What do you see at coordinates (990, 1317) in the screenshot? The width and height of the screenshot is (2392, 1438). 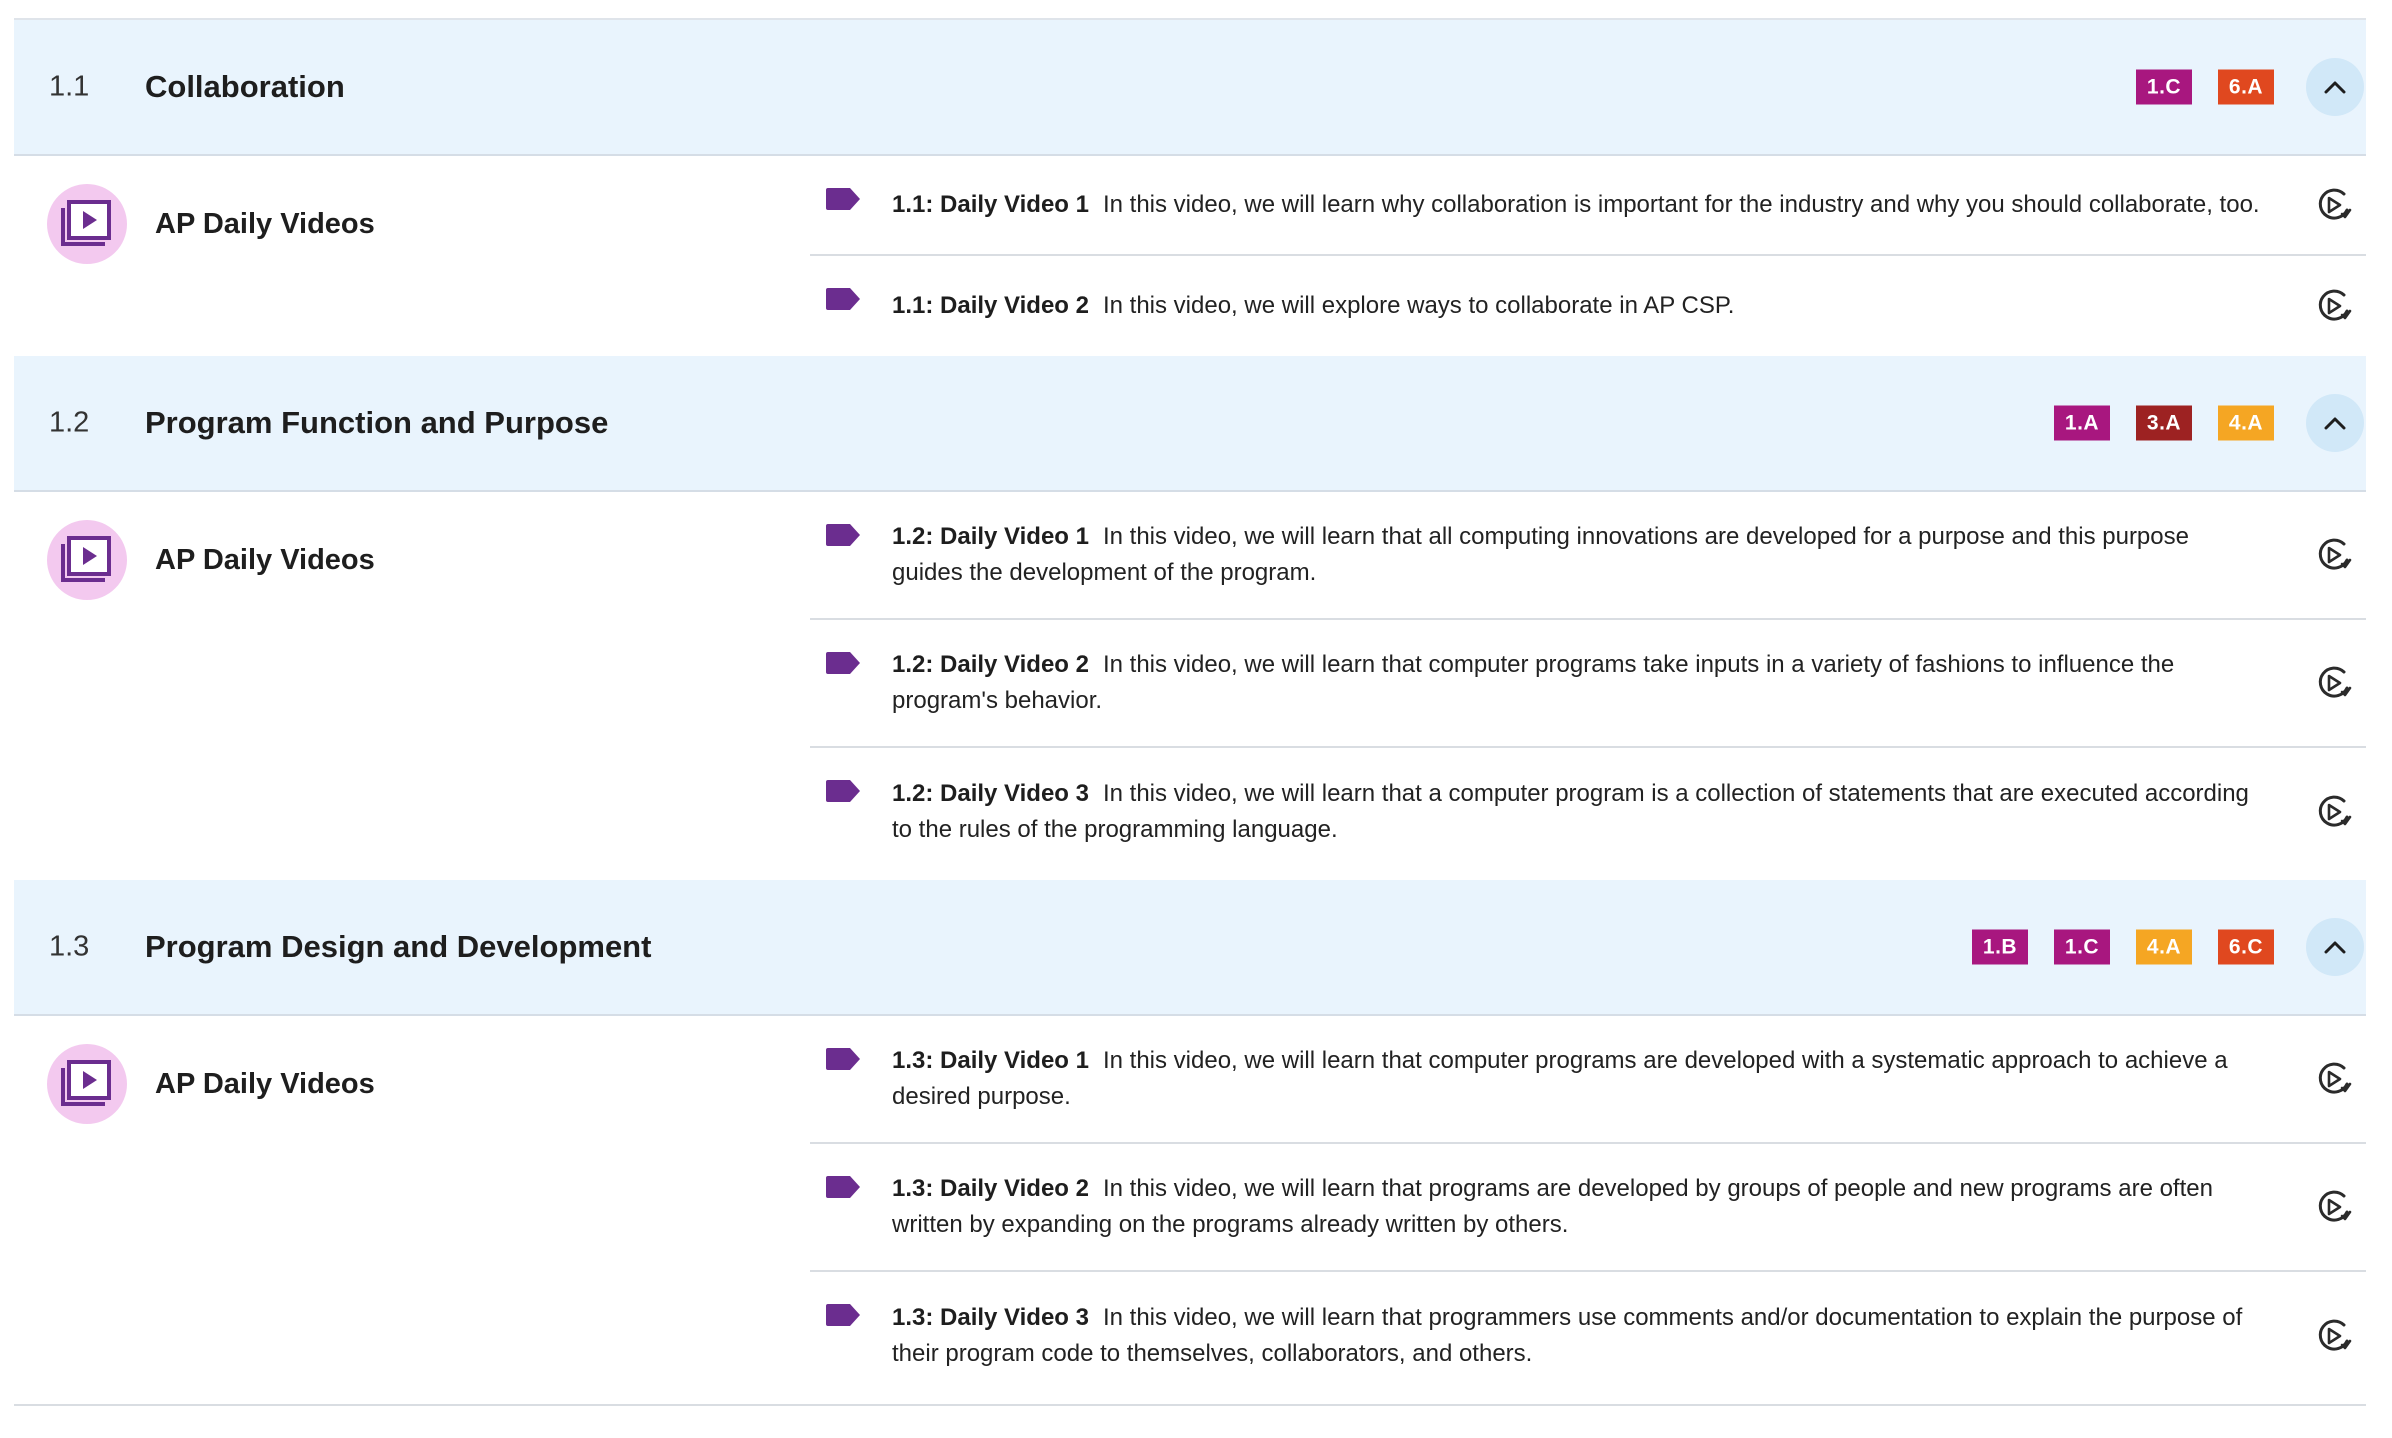 I see `video-title: 1.3: Daily Video 3` at bounding box center [990, 1317].